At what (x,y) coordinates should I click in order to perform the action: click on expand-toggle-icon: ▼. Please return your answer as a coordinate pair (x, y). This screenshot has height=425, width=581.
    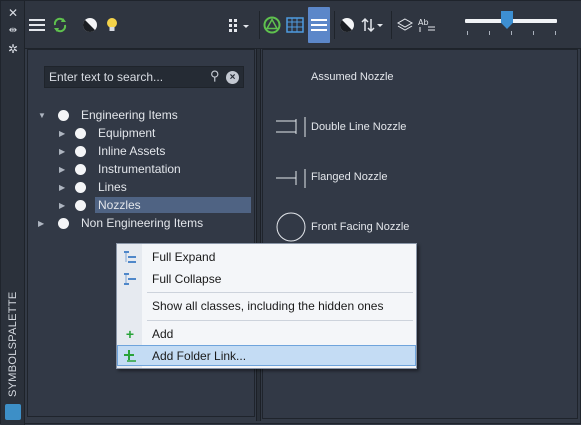
    Looking at the image, I should click on (43, 115).